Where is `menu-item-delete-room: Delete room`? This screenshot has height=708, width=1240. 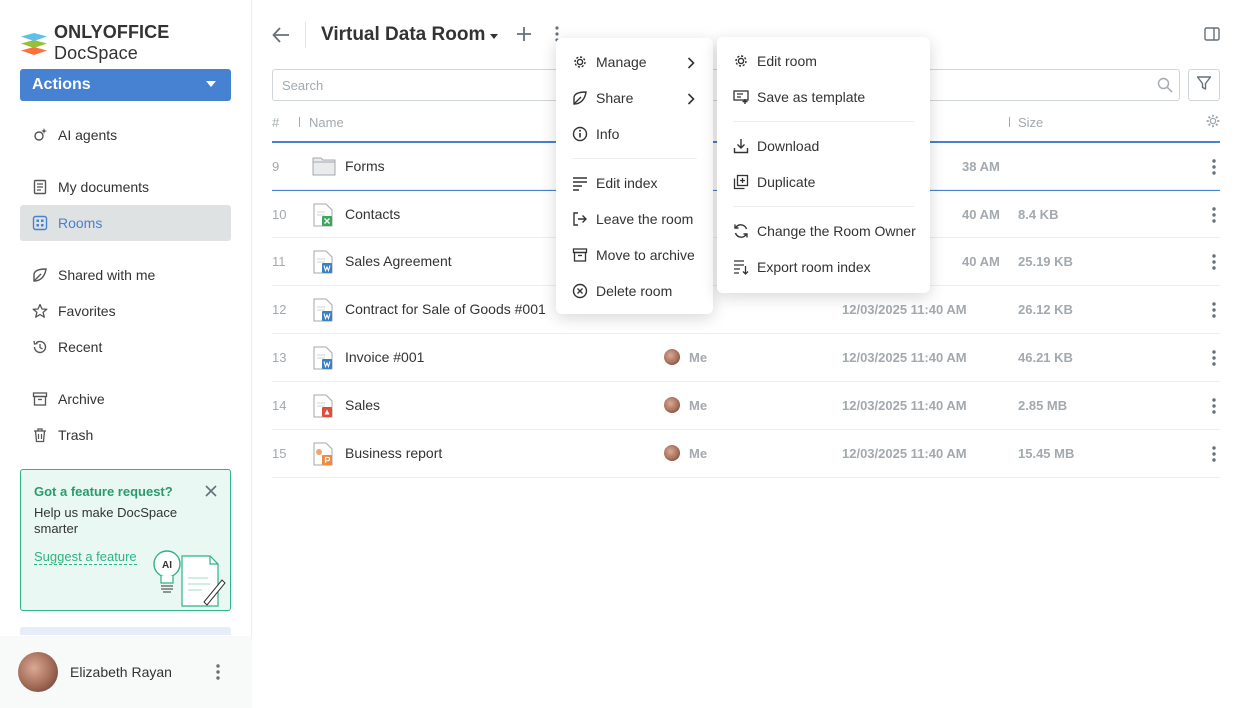 menu-item-delete-room: Delete room is located at coordinates (634, 291).